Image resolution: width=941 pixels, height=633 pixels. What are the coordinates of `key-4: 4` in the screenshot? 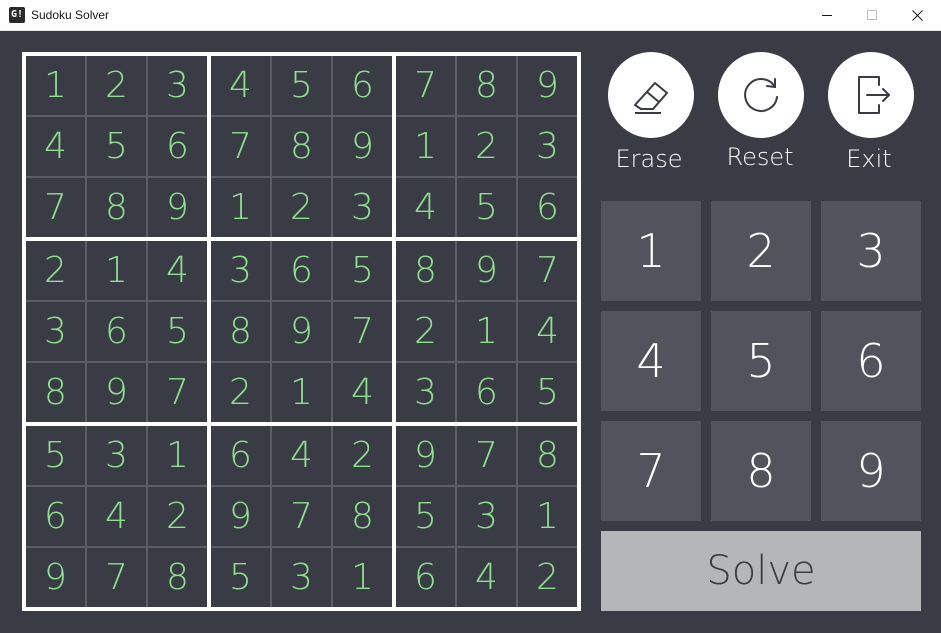 It's located at (651, 361).